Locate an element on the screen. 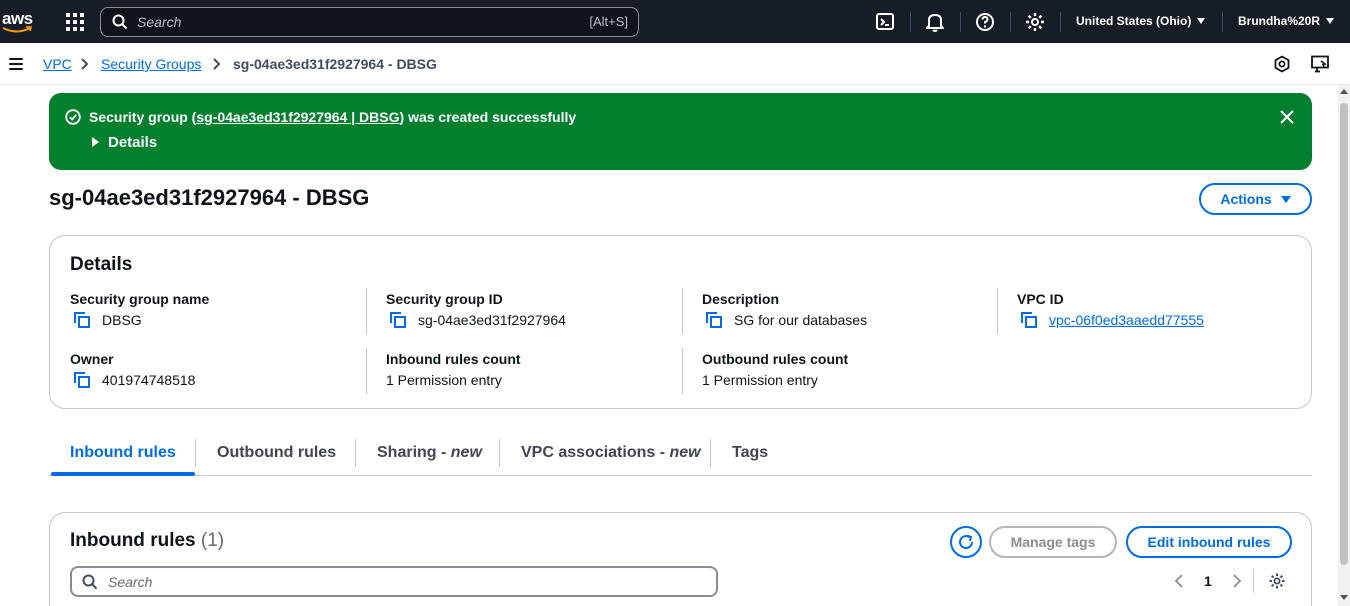 Image resolution: width=1350 pixels, height=606 pixels. field-sg-id: Security group ID sg-04ae3ed31f2927964 is located at coordinates (536, 309).